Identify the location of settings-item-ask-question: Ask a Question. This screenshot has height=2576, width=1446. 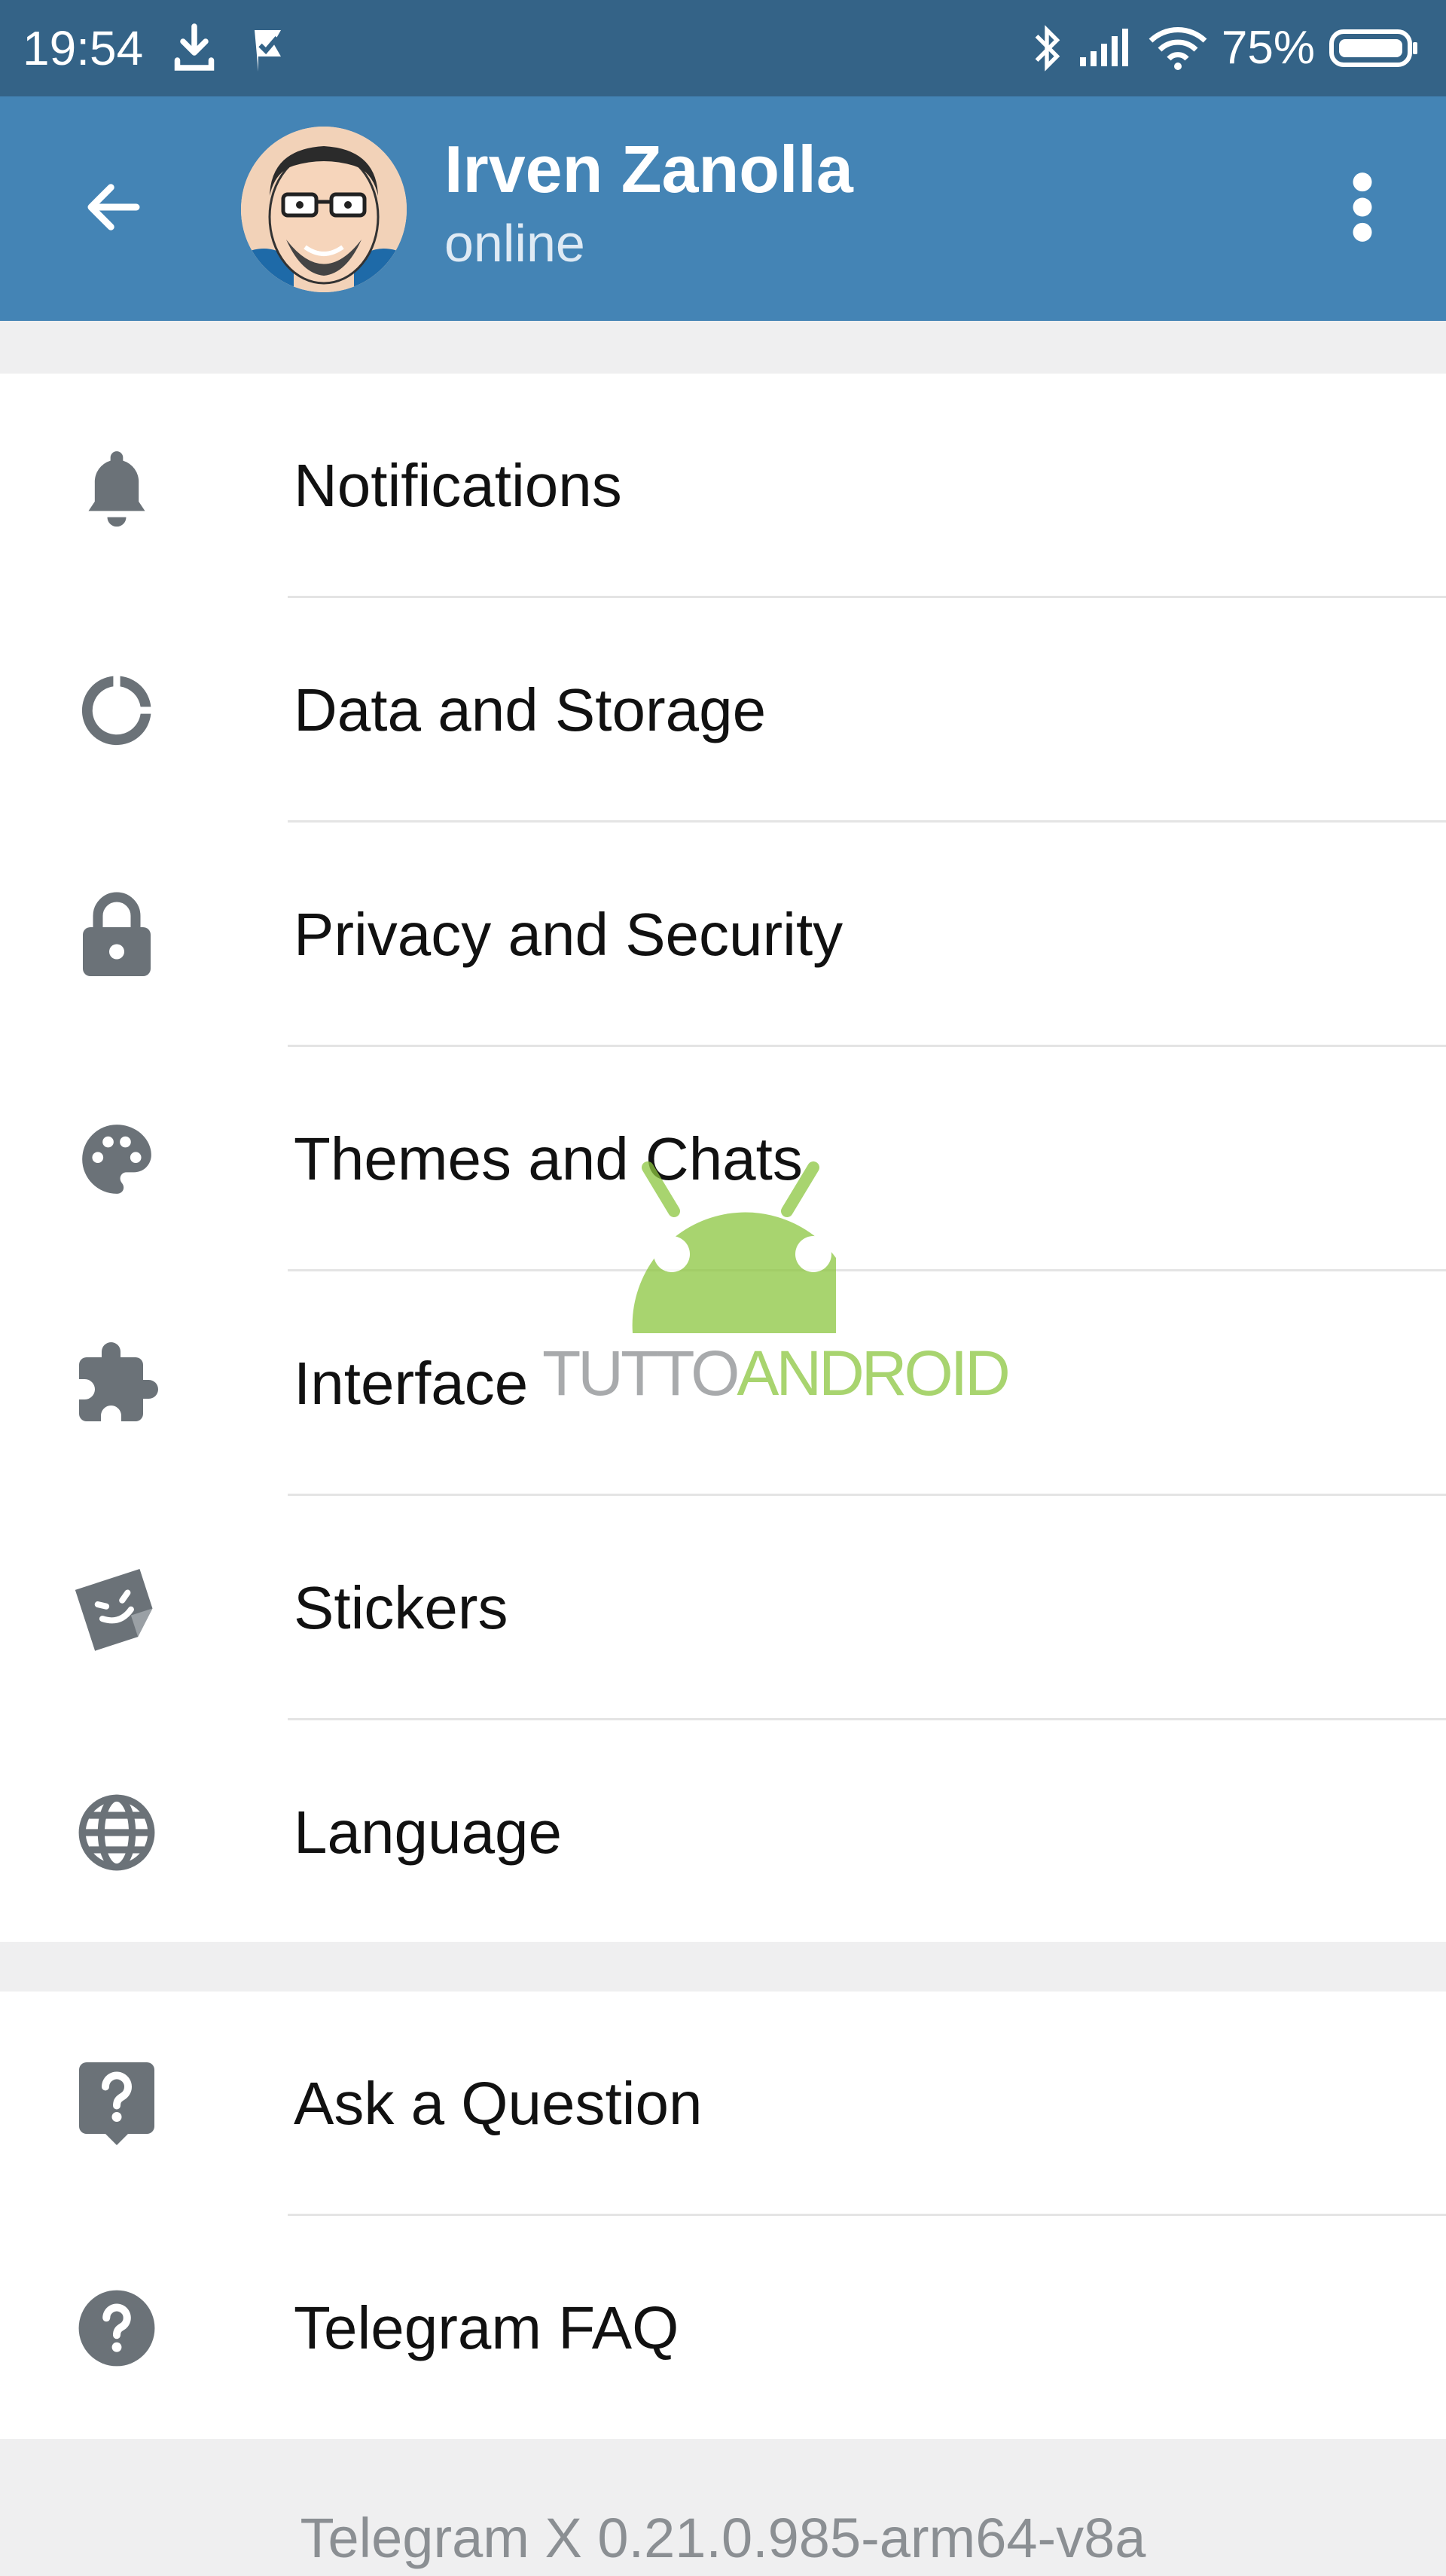
(723, 2104).